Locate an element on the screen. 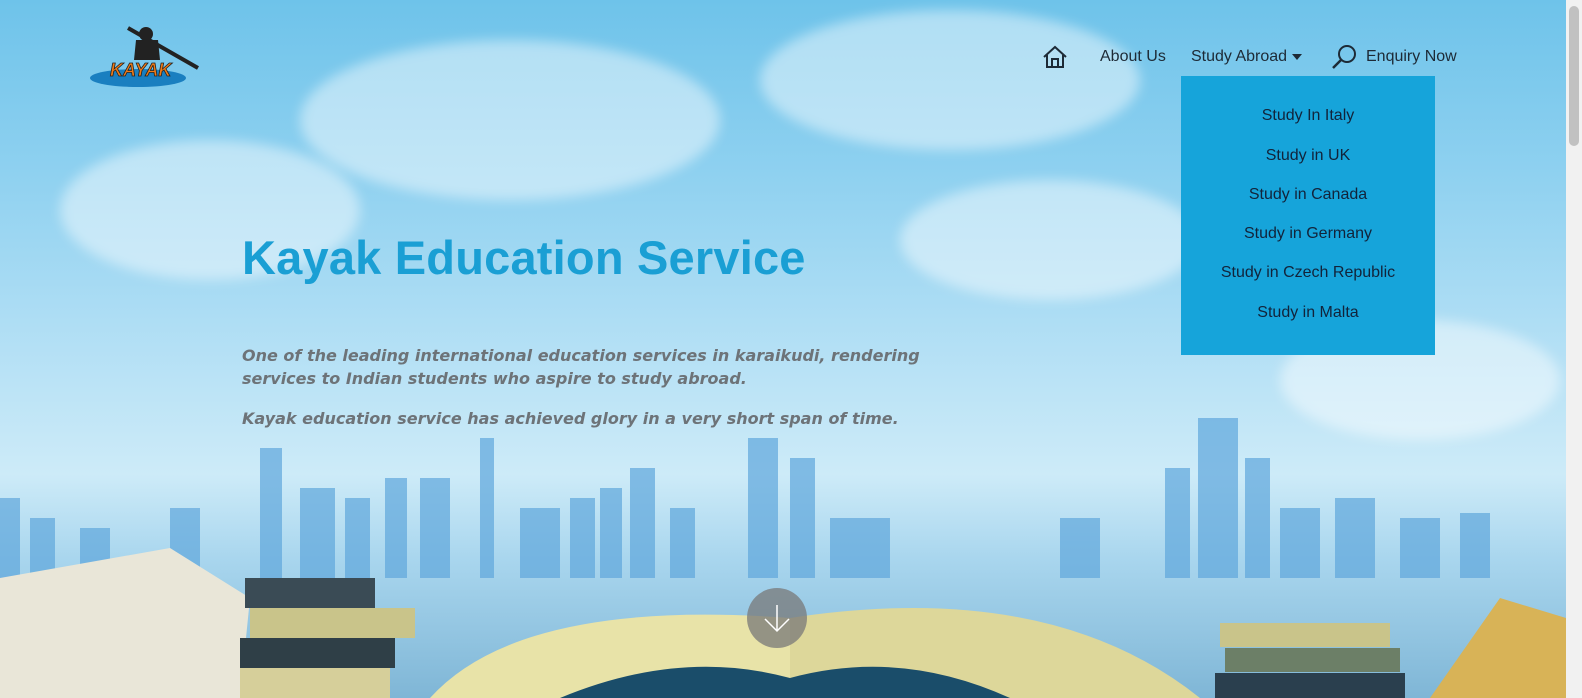 The width and height of the screenshot is (1582, 698). scrollbar-thumb is located at coordinates (1574, 76).